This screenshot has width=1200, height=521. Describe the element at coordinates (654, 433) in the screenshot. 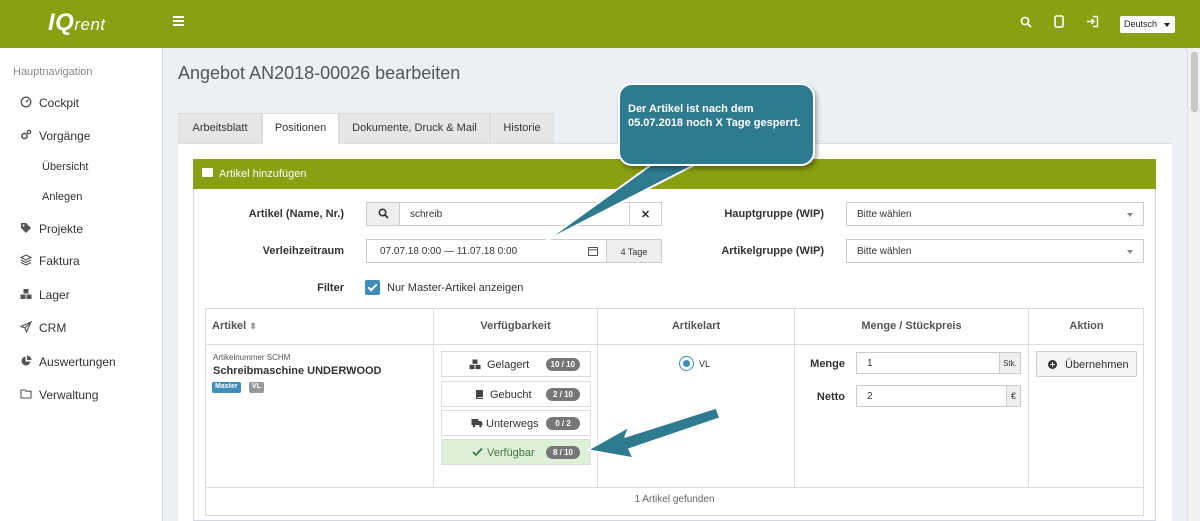

I see `arrow-icon` at that location.